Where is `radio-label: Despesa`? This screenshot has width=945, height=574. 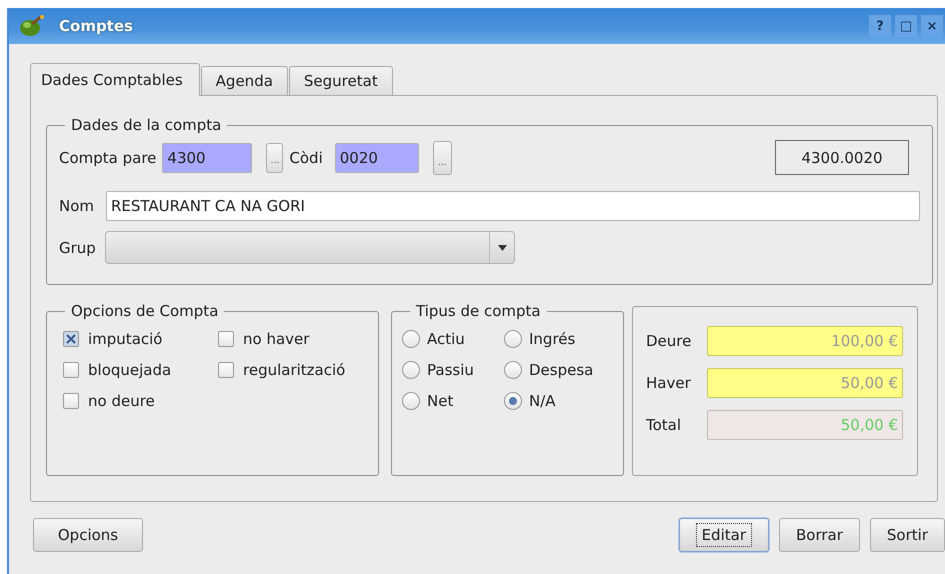
radio-label: Despesa is located at coordinates (561, 370).